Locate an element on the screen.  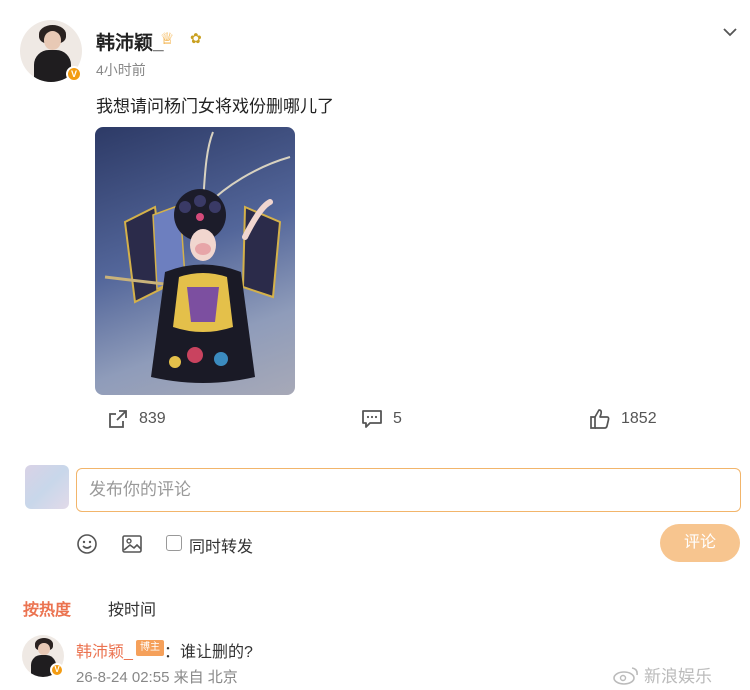
post-image is located at coordinates (195, 261).